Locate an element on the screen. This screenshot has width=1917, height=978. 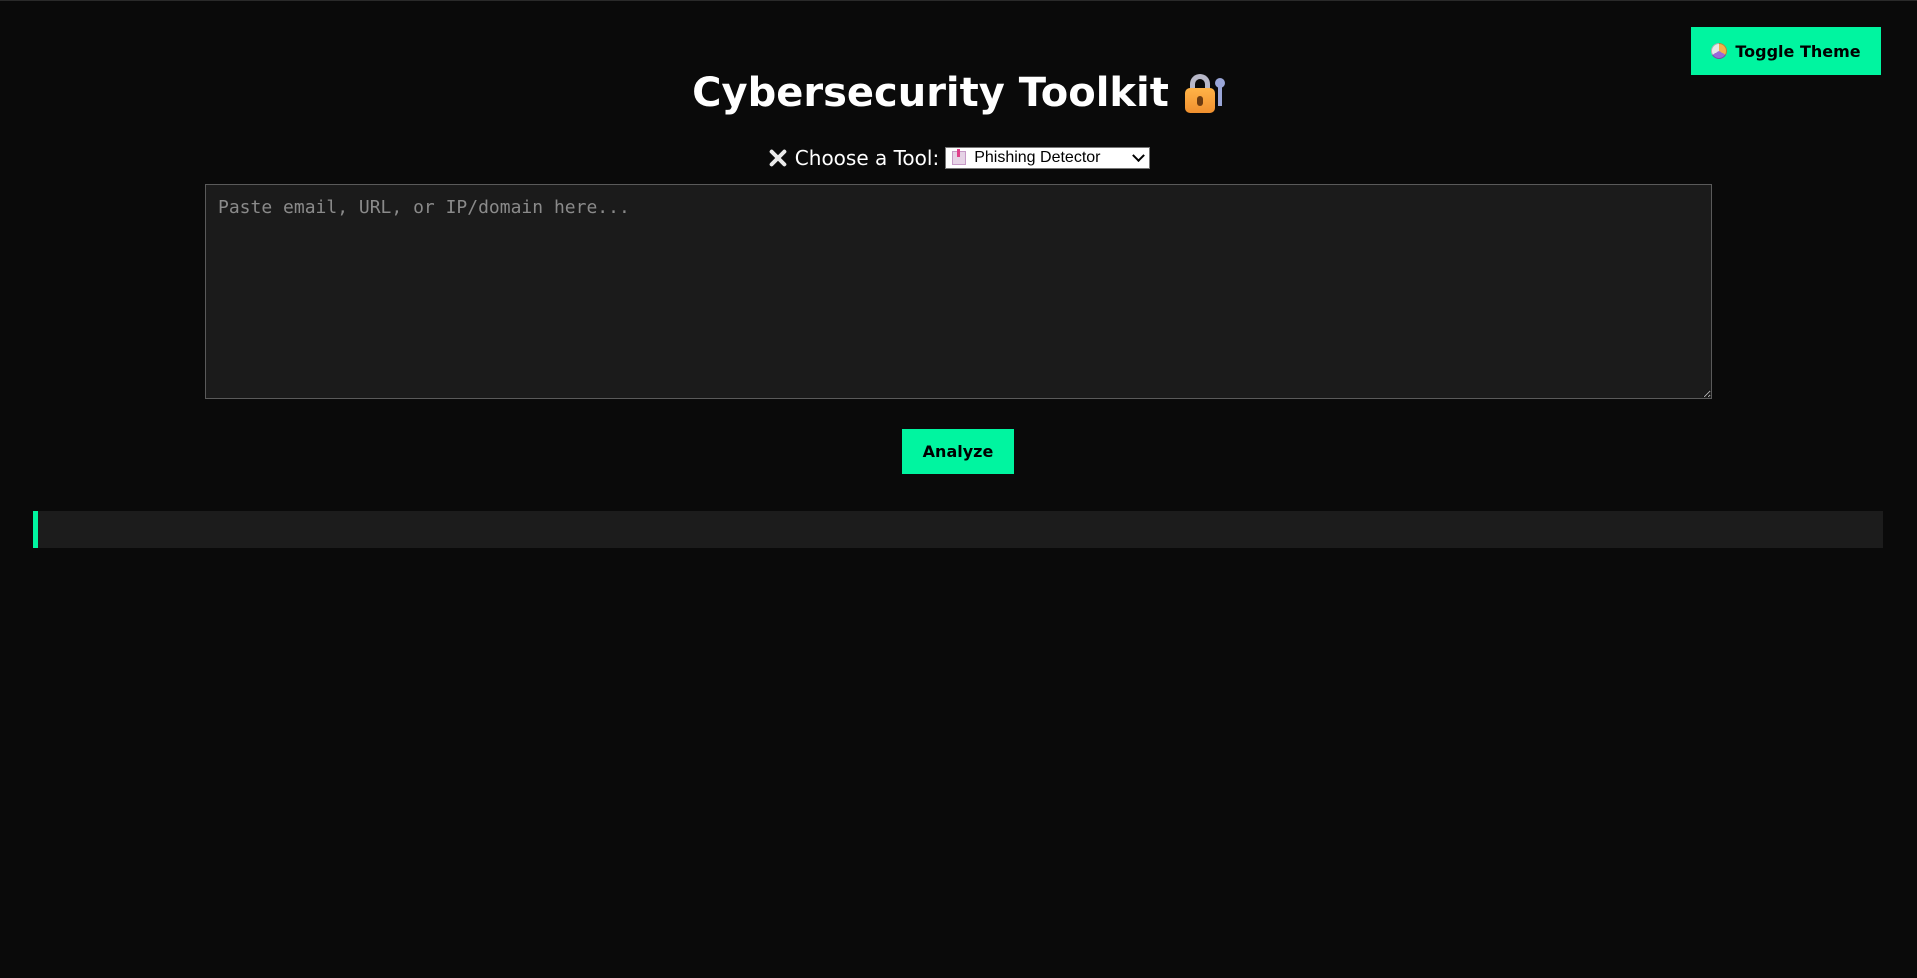
theme-circle-icon is located at coordinates (1719, 51).